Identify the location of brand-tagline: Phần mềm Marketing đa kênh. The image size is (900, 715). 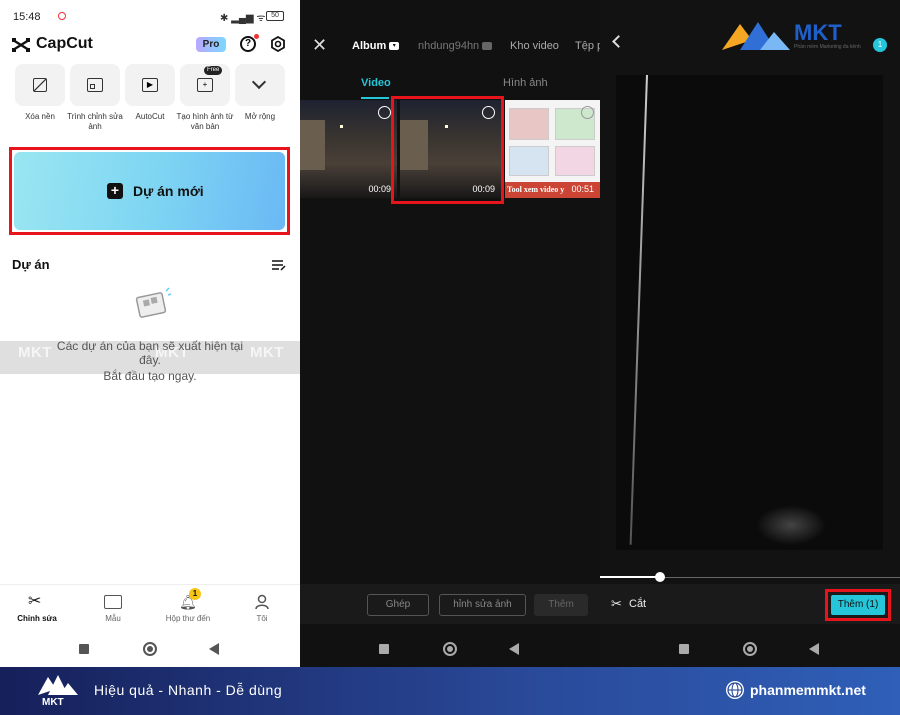
(827, 47).